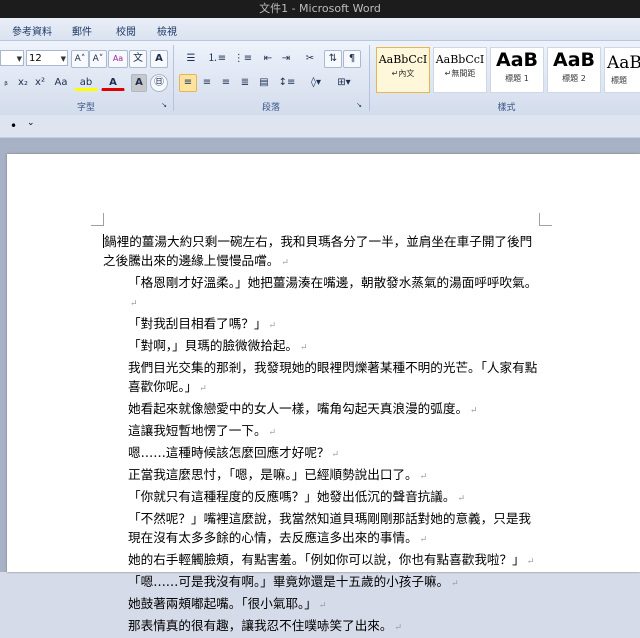  Describe the element at coordinates (333, 282) in the screenshot. I see `paragraph-text: 「格恩剛才好溫柔。」她把薑湯湊在嘴邊，朝散發水蒸氣的湯面呼呼吹氣。` at that location.